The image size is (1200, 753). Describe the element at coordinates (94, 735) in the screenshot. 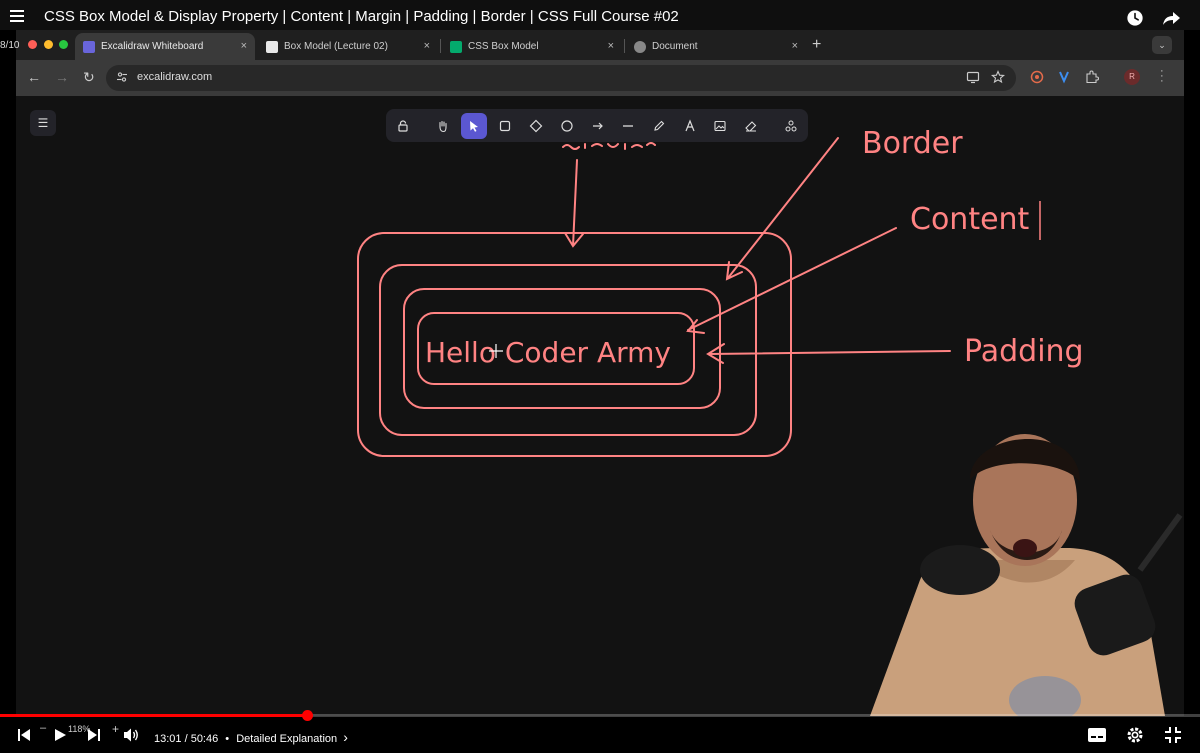

I see `next-icon` at that location.